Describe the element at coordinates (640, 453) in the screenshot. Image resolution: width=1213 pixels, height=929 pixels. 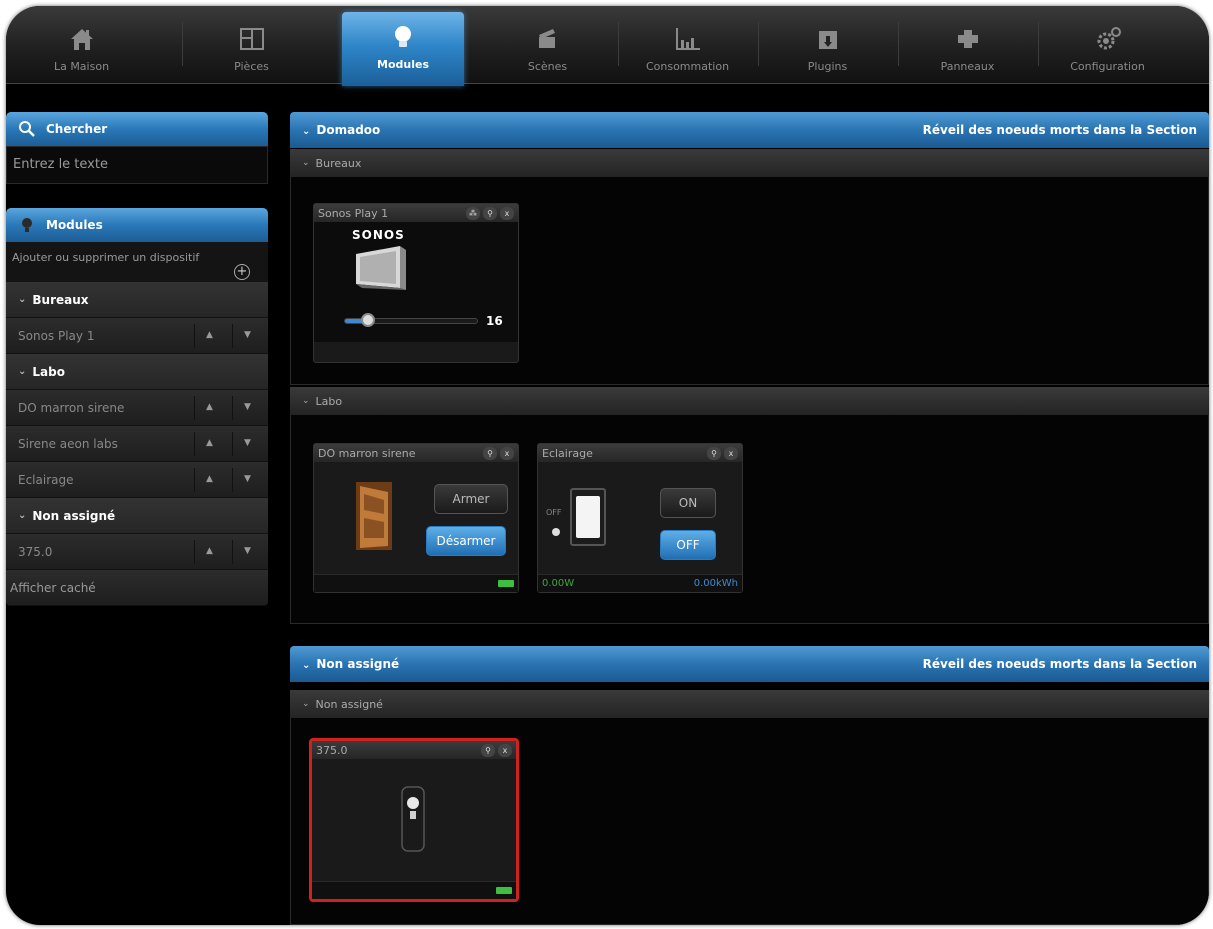
I see `card-header: Eclairage ⚲ x` at that location.